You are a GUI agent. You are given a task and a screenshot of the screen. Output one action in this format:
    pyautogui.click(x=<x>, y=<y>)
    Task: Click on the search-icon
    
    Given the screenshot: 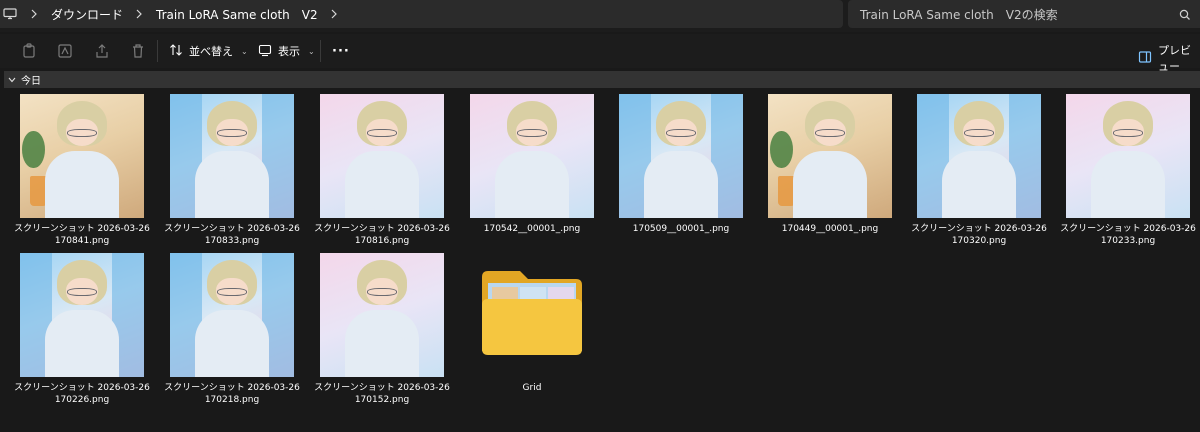 What is the action you would take?
    pyautogui.click(x=1185, y=14)
    